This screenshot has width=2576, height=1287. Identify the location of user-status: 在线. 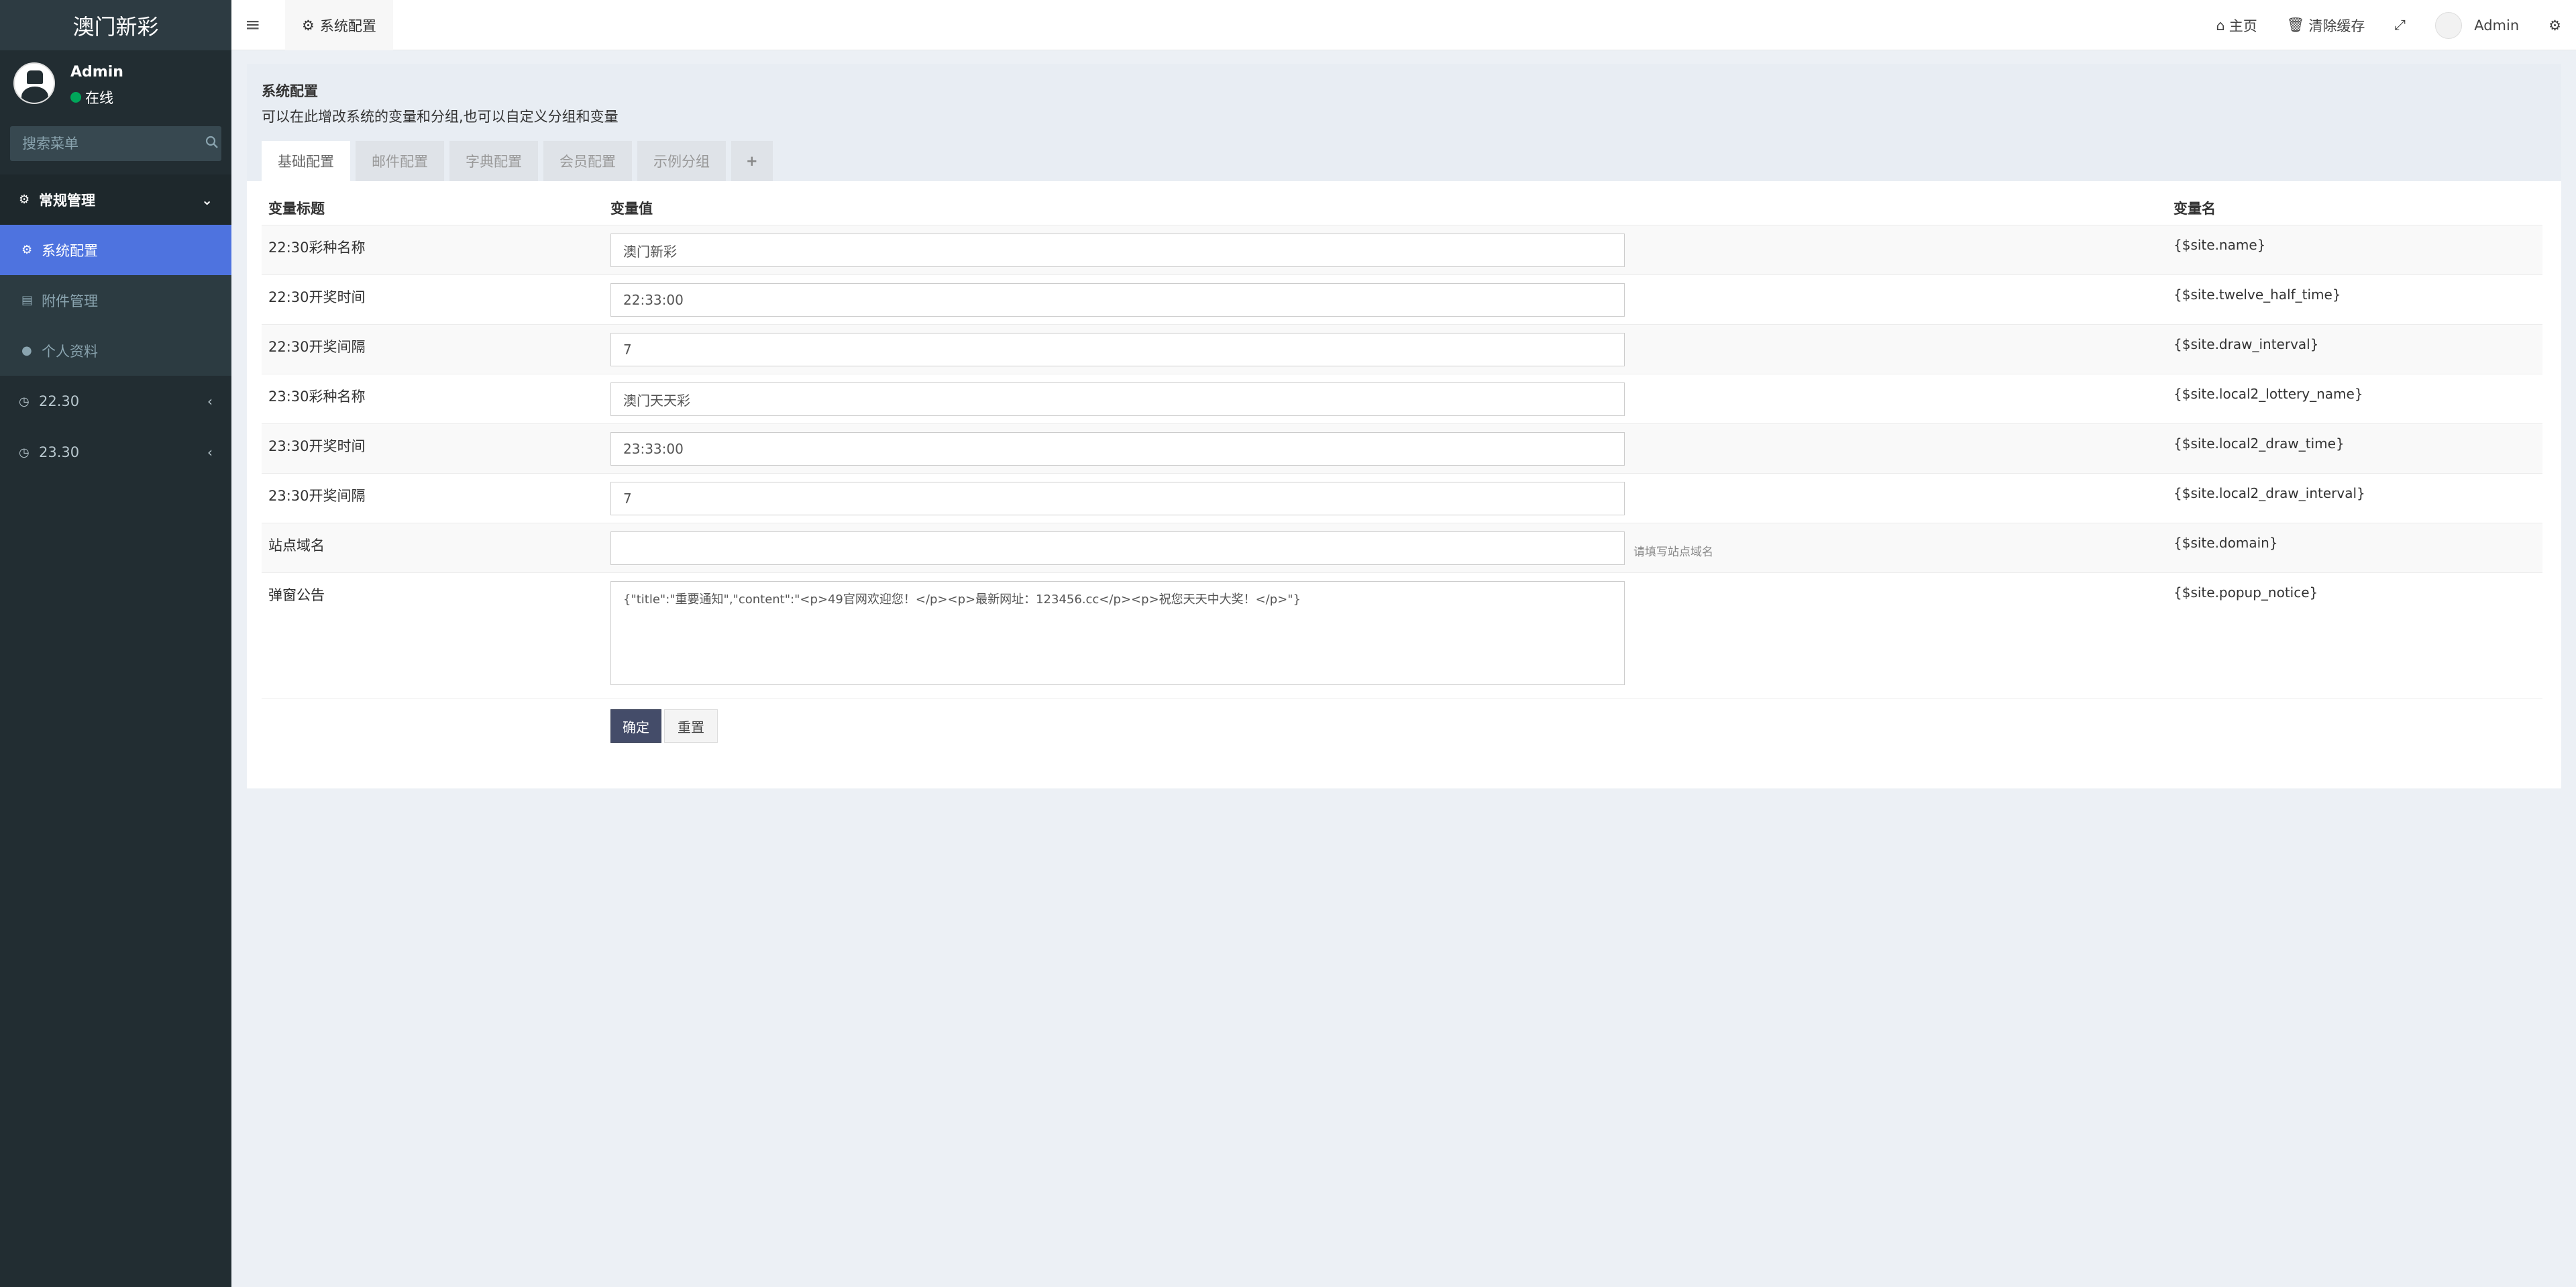
(91, 97).